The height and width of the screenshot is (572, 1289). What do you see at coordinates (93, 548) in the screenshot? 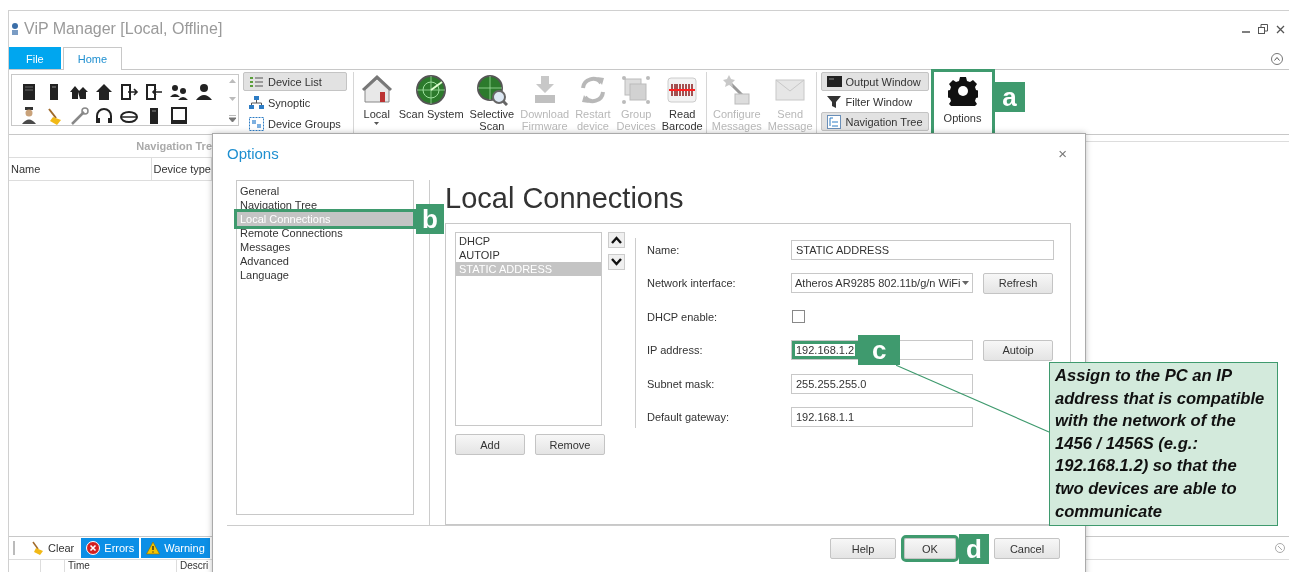
I see `error-icon` at bounding box center [93, 548].